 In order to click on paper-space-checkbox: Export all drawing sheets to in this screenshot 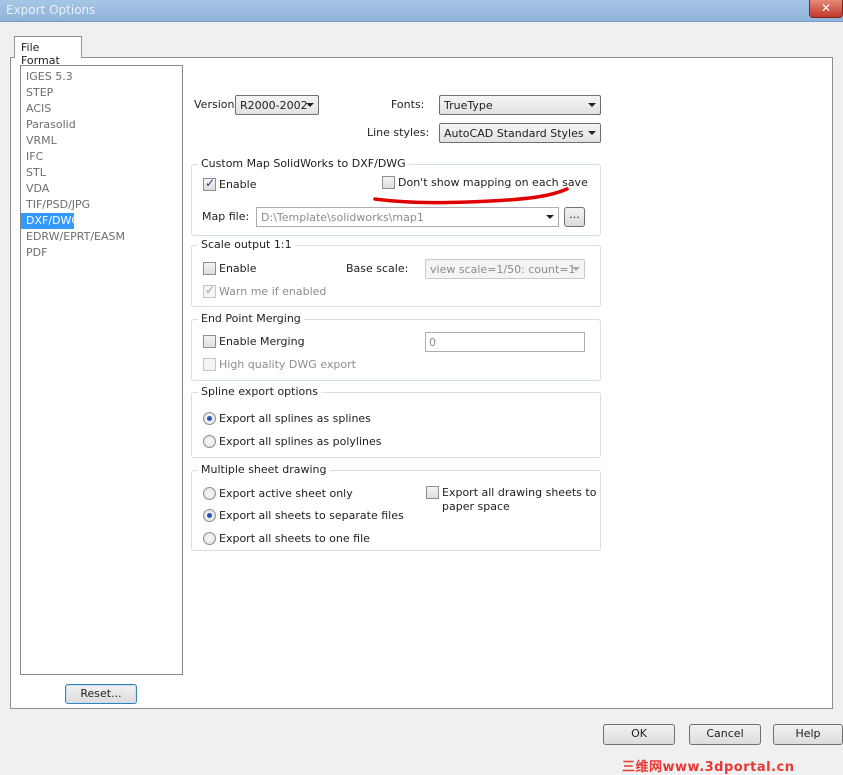, I will do `click(511, 492)`.